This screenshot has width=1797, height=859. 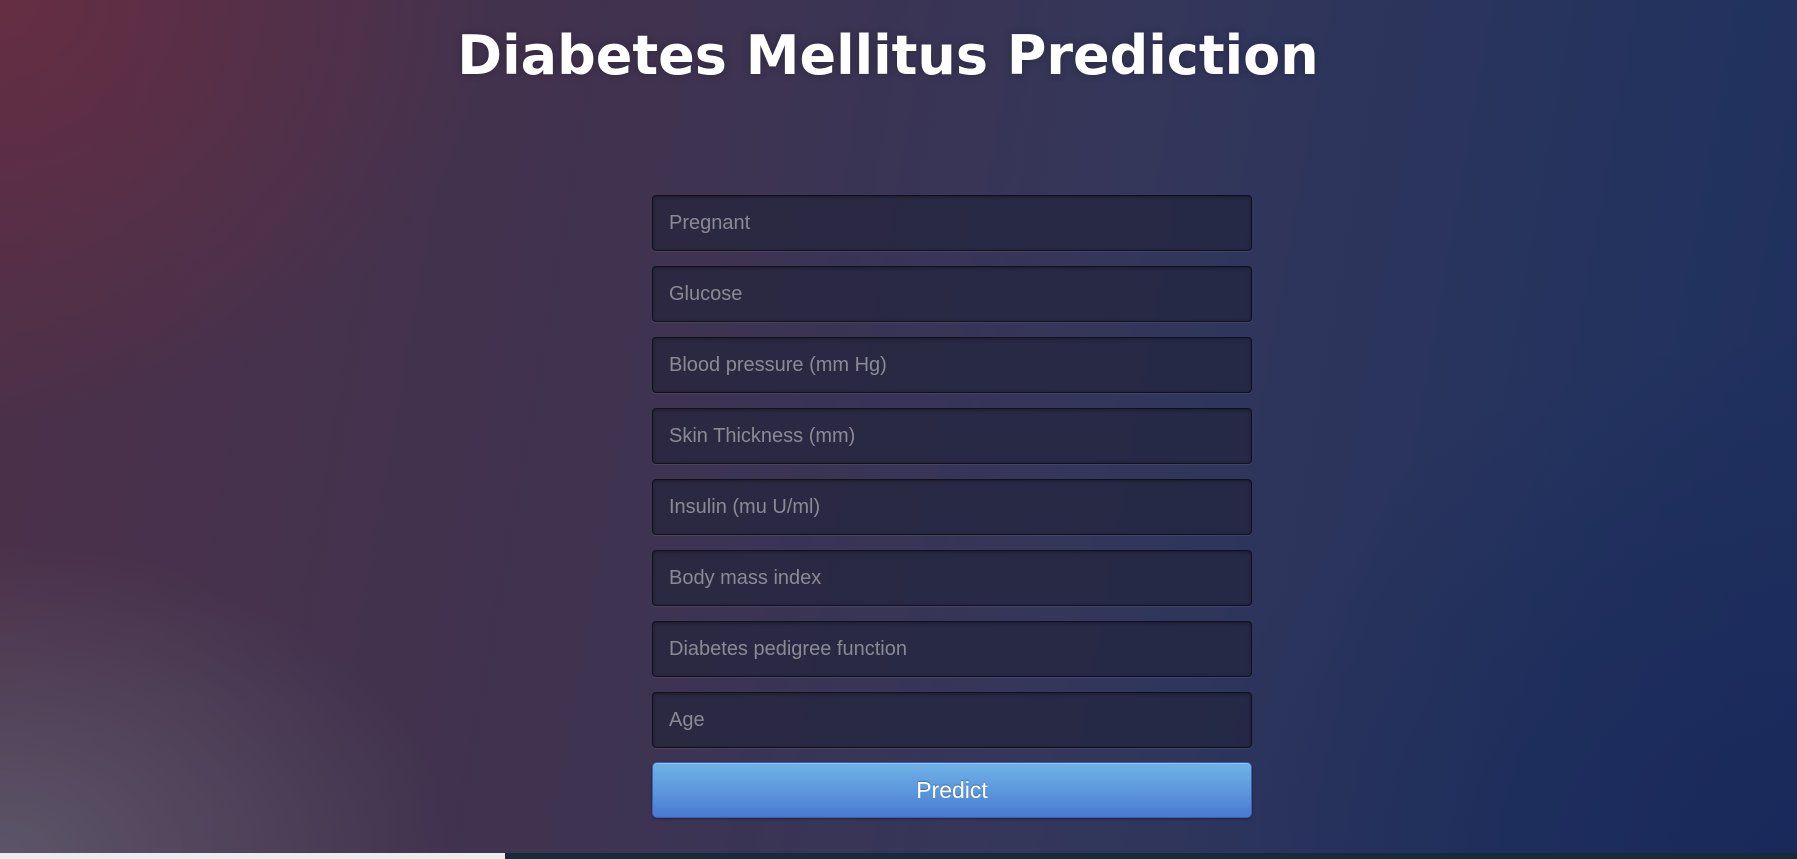 I want to click on blood-pressure-input, so click(x=952, y=365).